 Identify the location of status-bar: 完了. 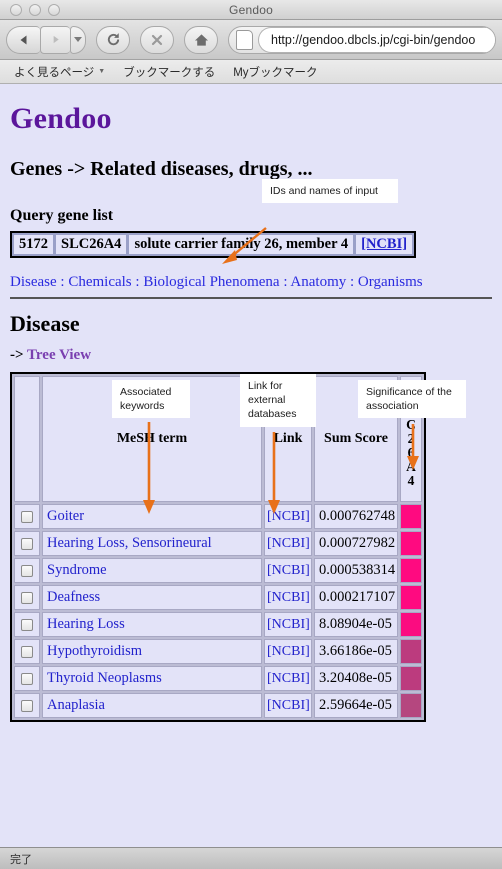
(251, 858).